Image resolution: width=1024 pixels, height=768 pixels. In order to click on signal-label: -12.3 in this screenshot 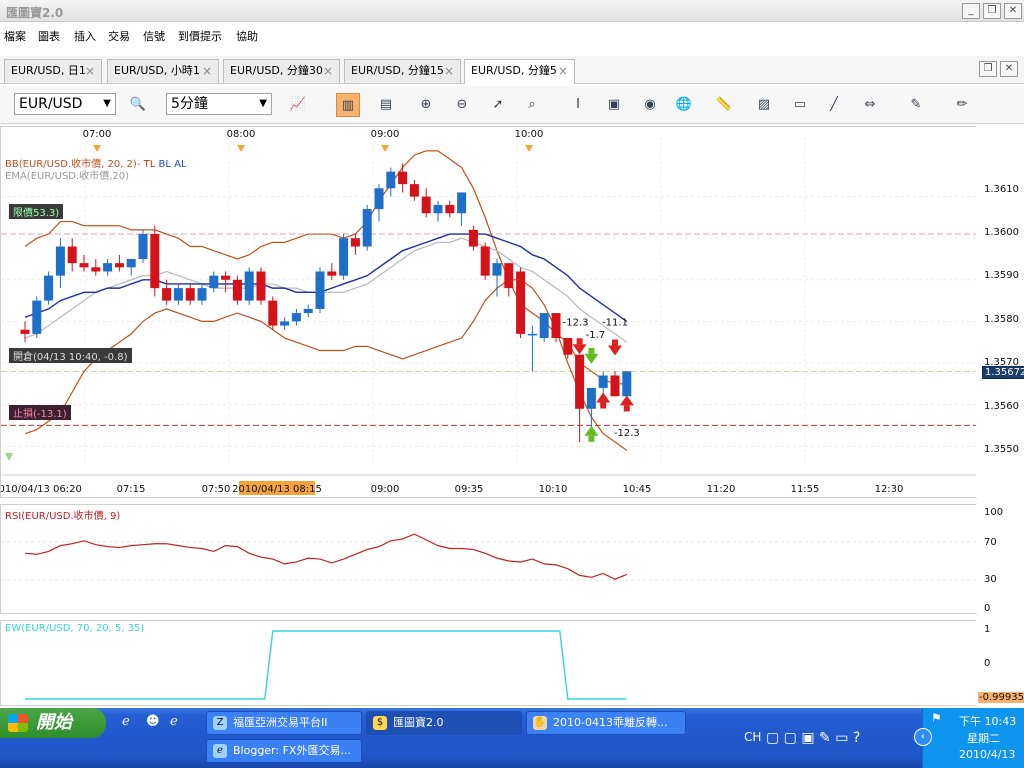, I will do `click(627, 433)`.